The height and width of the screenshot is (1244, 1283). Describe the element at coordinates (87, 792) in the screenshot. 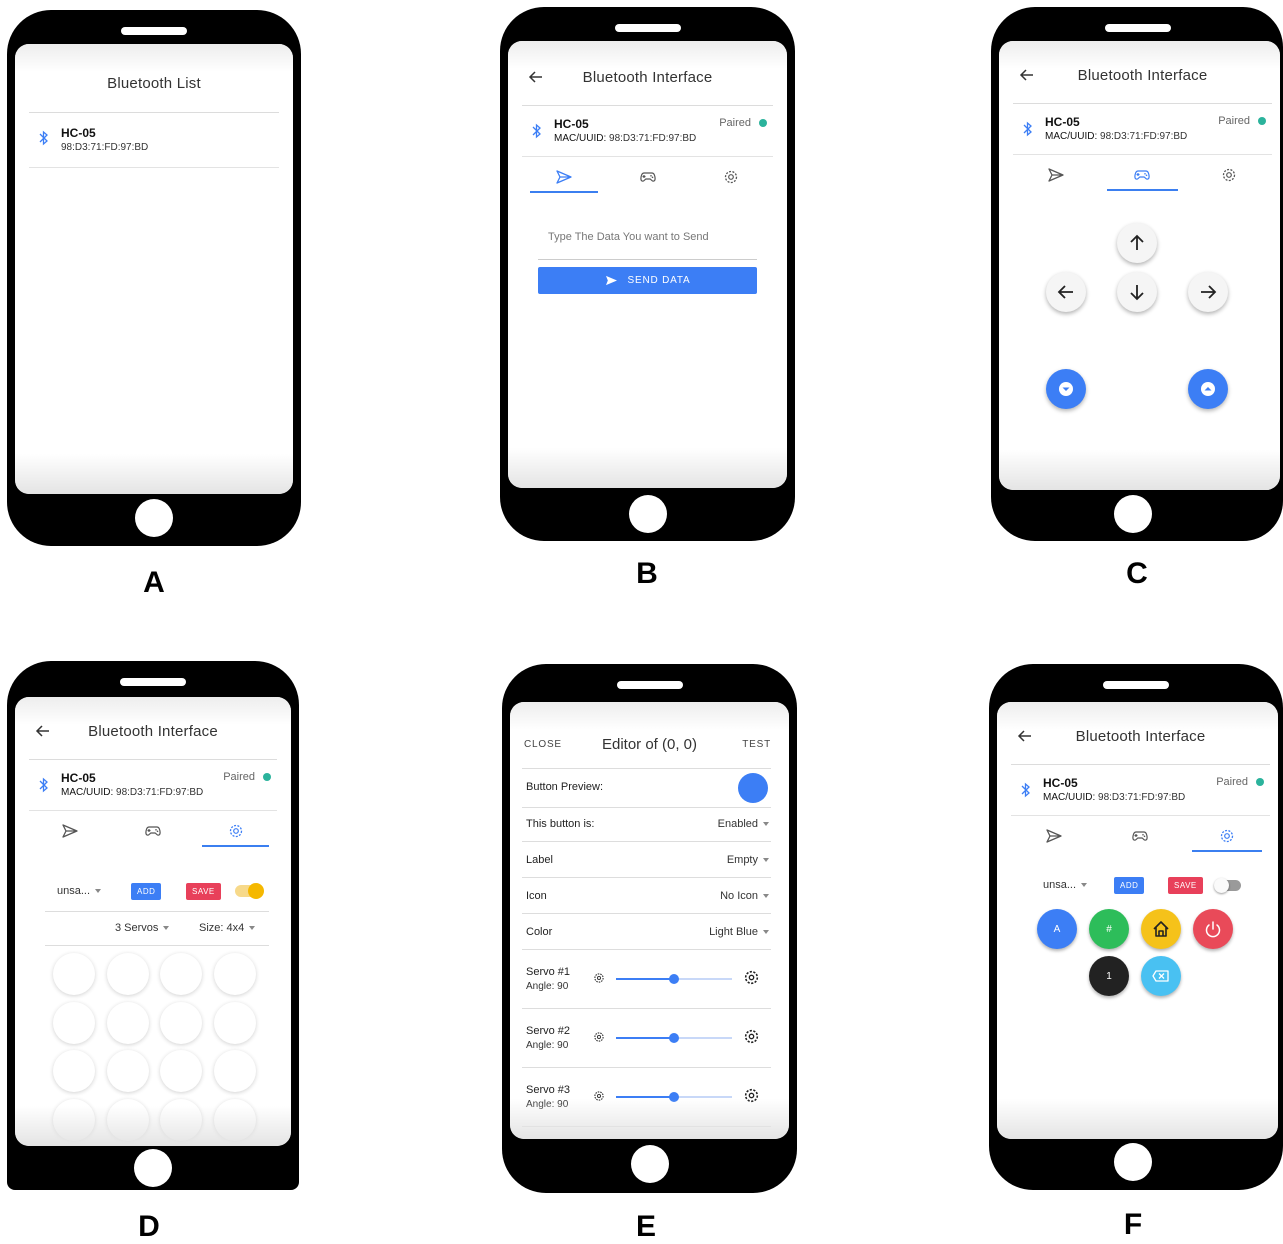

I see `mac-label: MAC/UUID:` at that location.